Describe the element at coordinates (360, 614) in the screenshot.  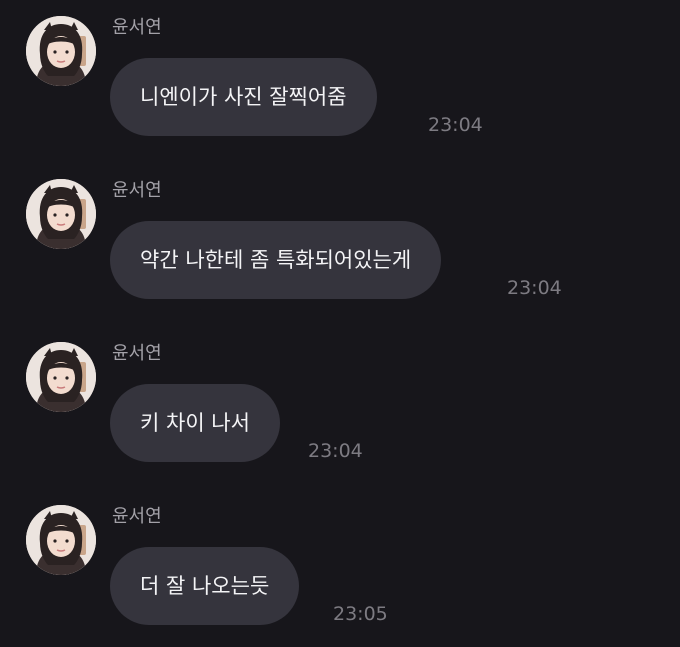
I see `message-time: 23:05` at that location.